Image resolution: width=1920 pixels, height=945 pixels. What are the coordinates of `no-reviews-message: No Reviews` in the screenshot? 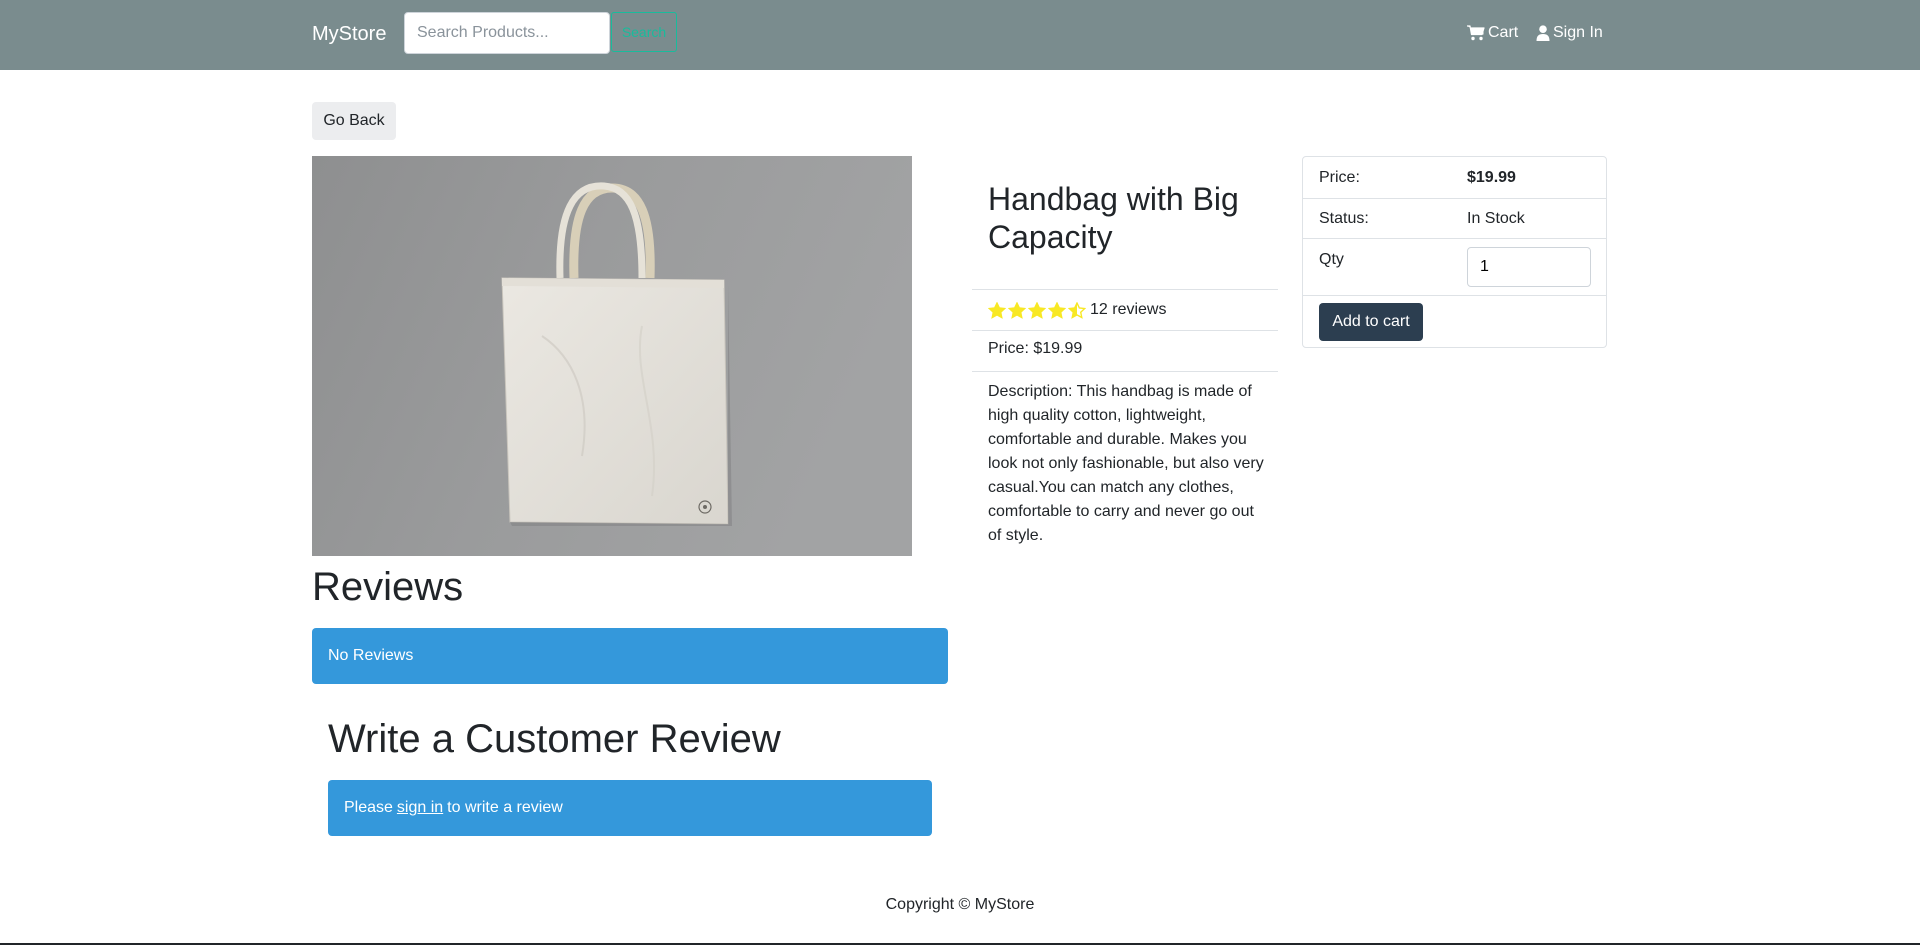 It's located at (371, 655).